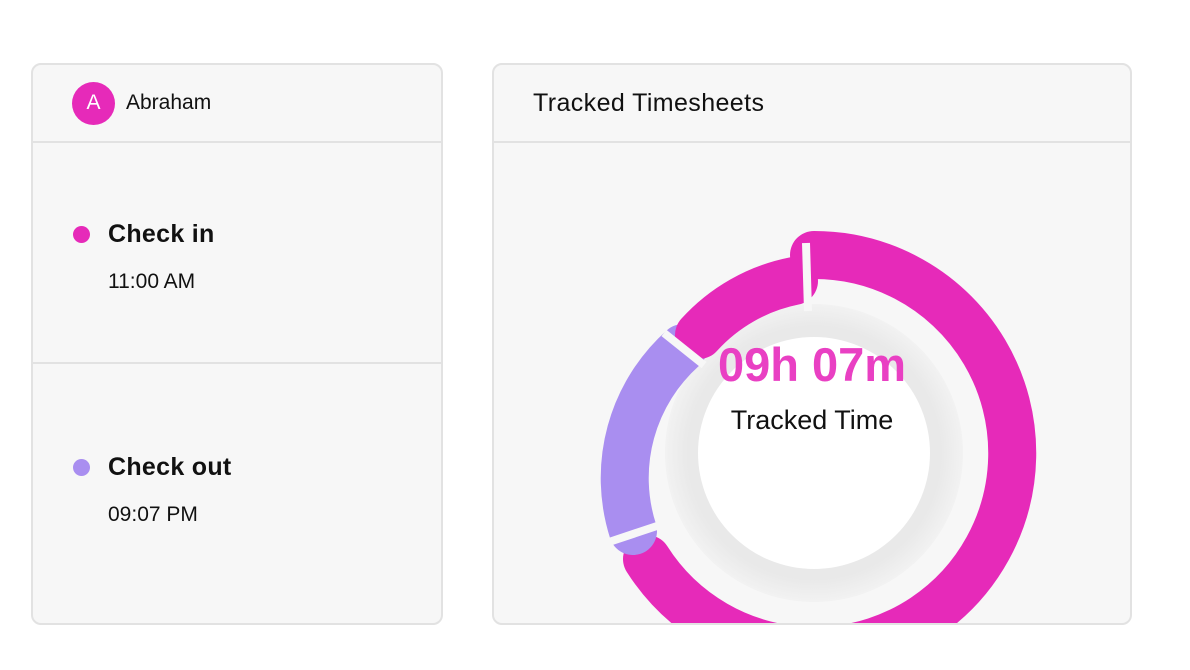  What do you see at coordinates (169, 102) in the screenshot?
I see `user-name: Abraham` at bounding box center [169, 102].